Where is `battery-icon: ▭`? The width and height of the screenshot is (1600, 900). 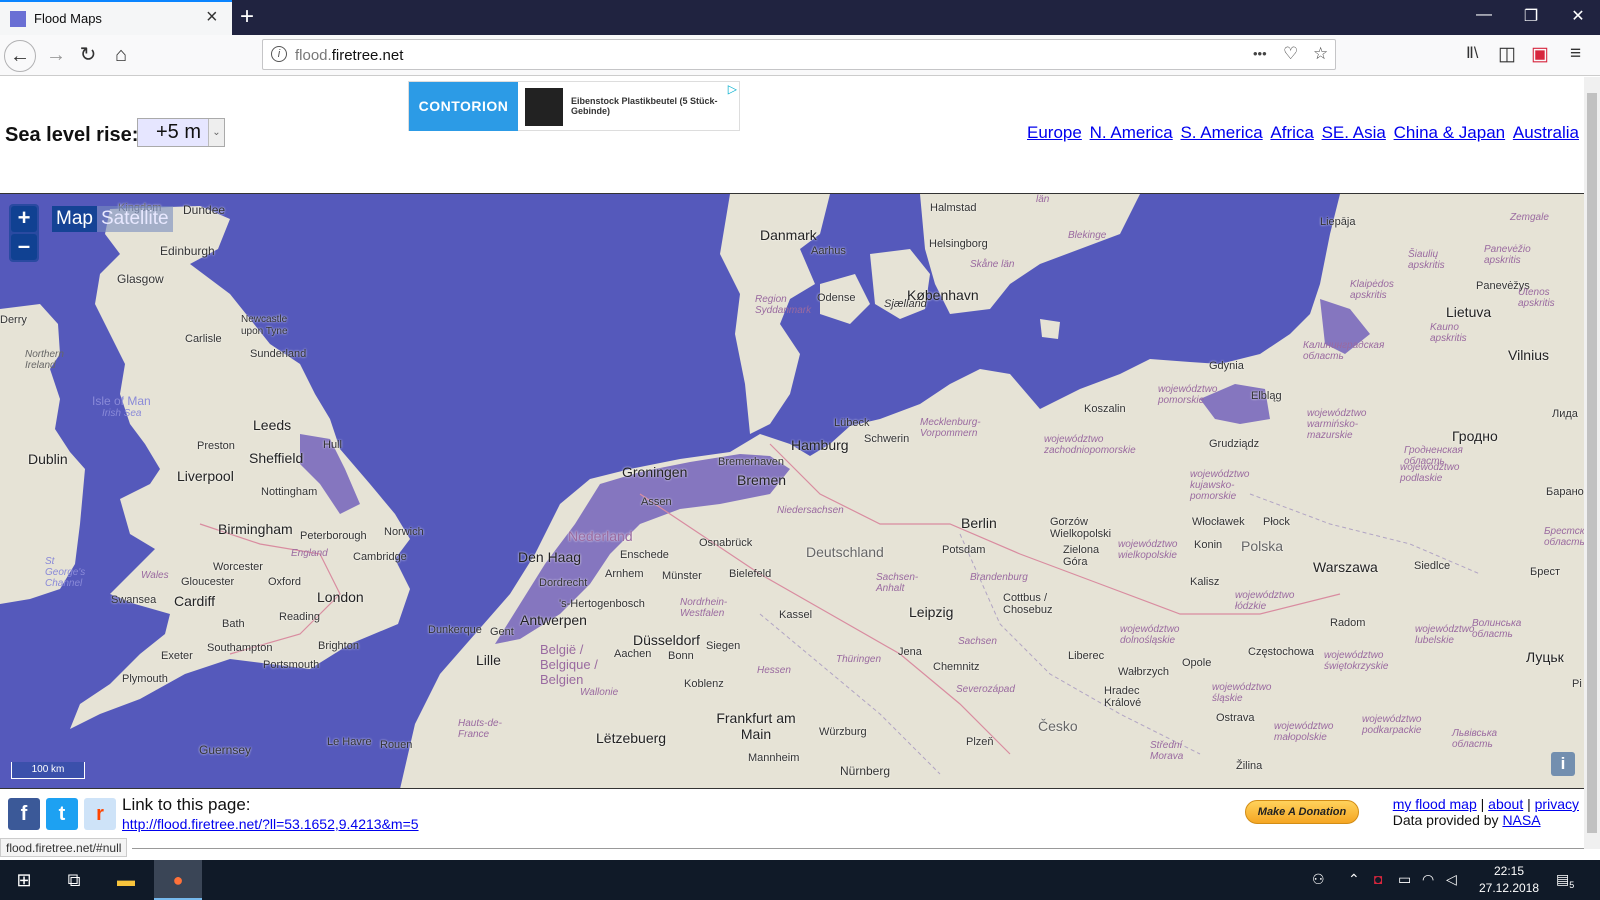 battery-icon: ▭ is located at coordinates (1404, 879).